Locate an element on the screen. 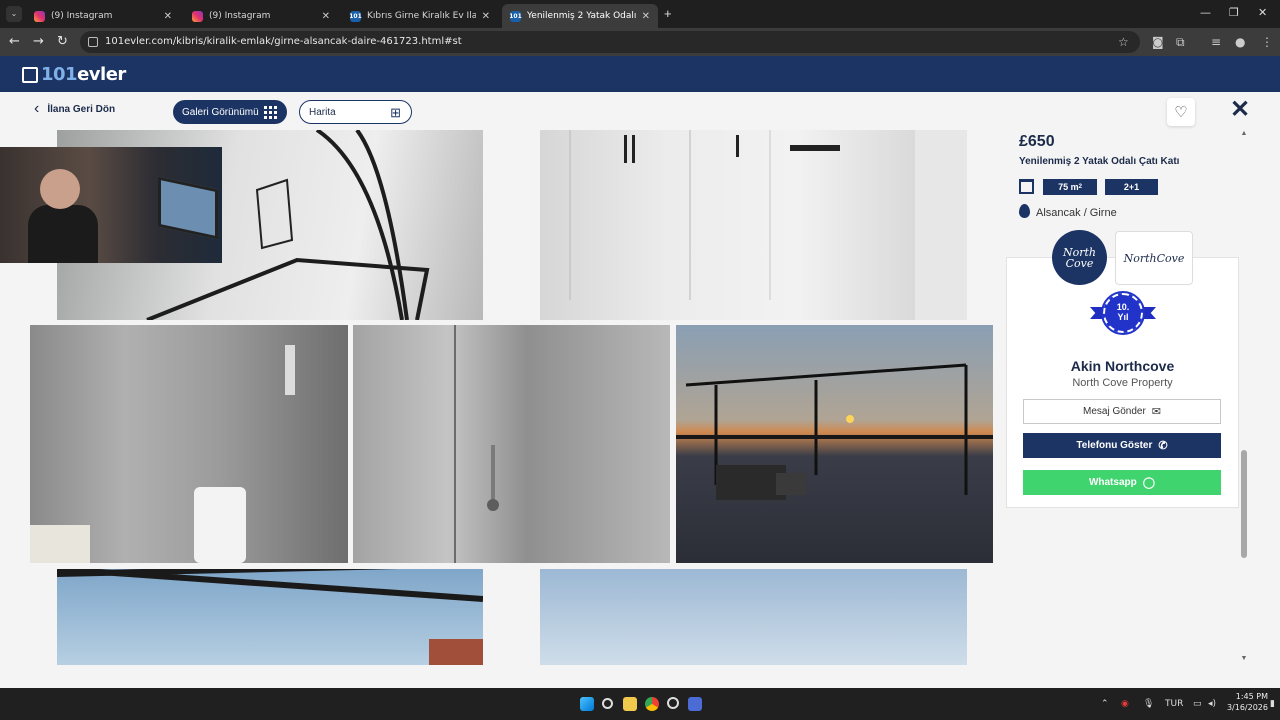 This screenshot has width=1280, height=720. map-label: Harita is located at coordinates (322, 112).